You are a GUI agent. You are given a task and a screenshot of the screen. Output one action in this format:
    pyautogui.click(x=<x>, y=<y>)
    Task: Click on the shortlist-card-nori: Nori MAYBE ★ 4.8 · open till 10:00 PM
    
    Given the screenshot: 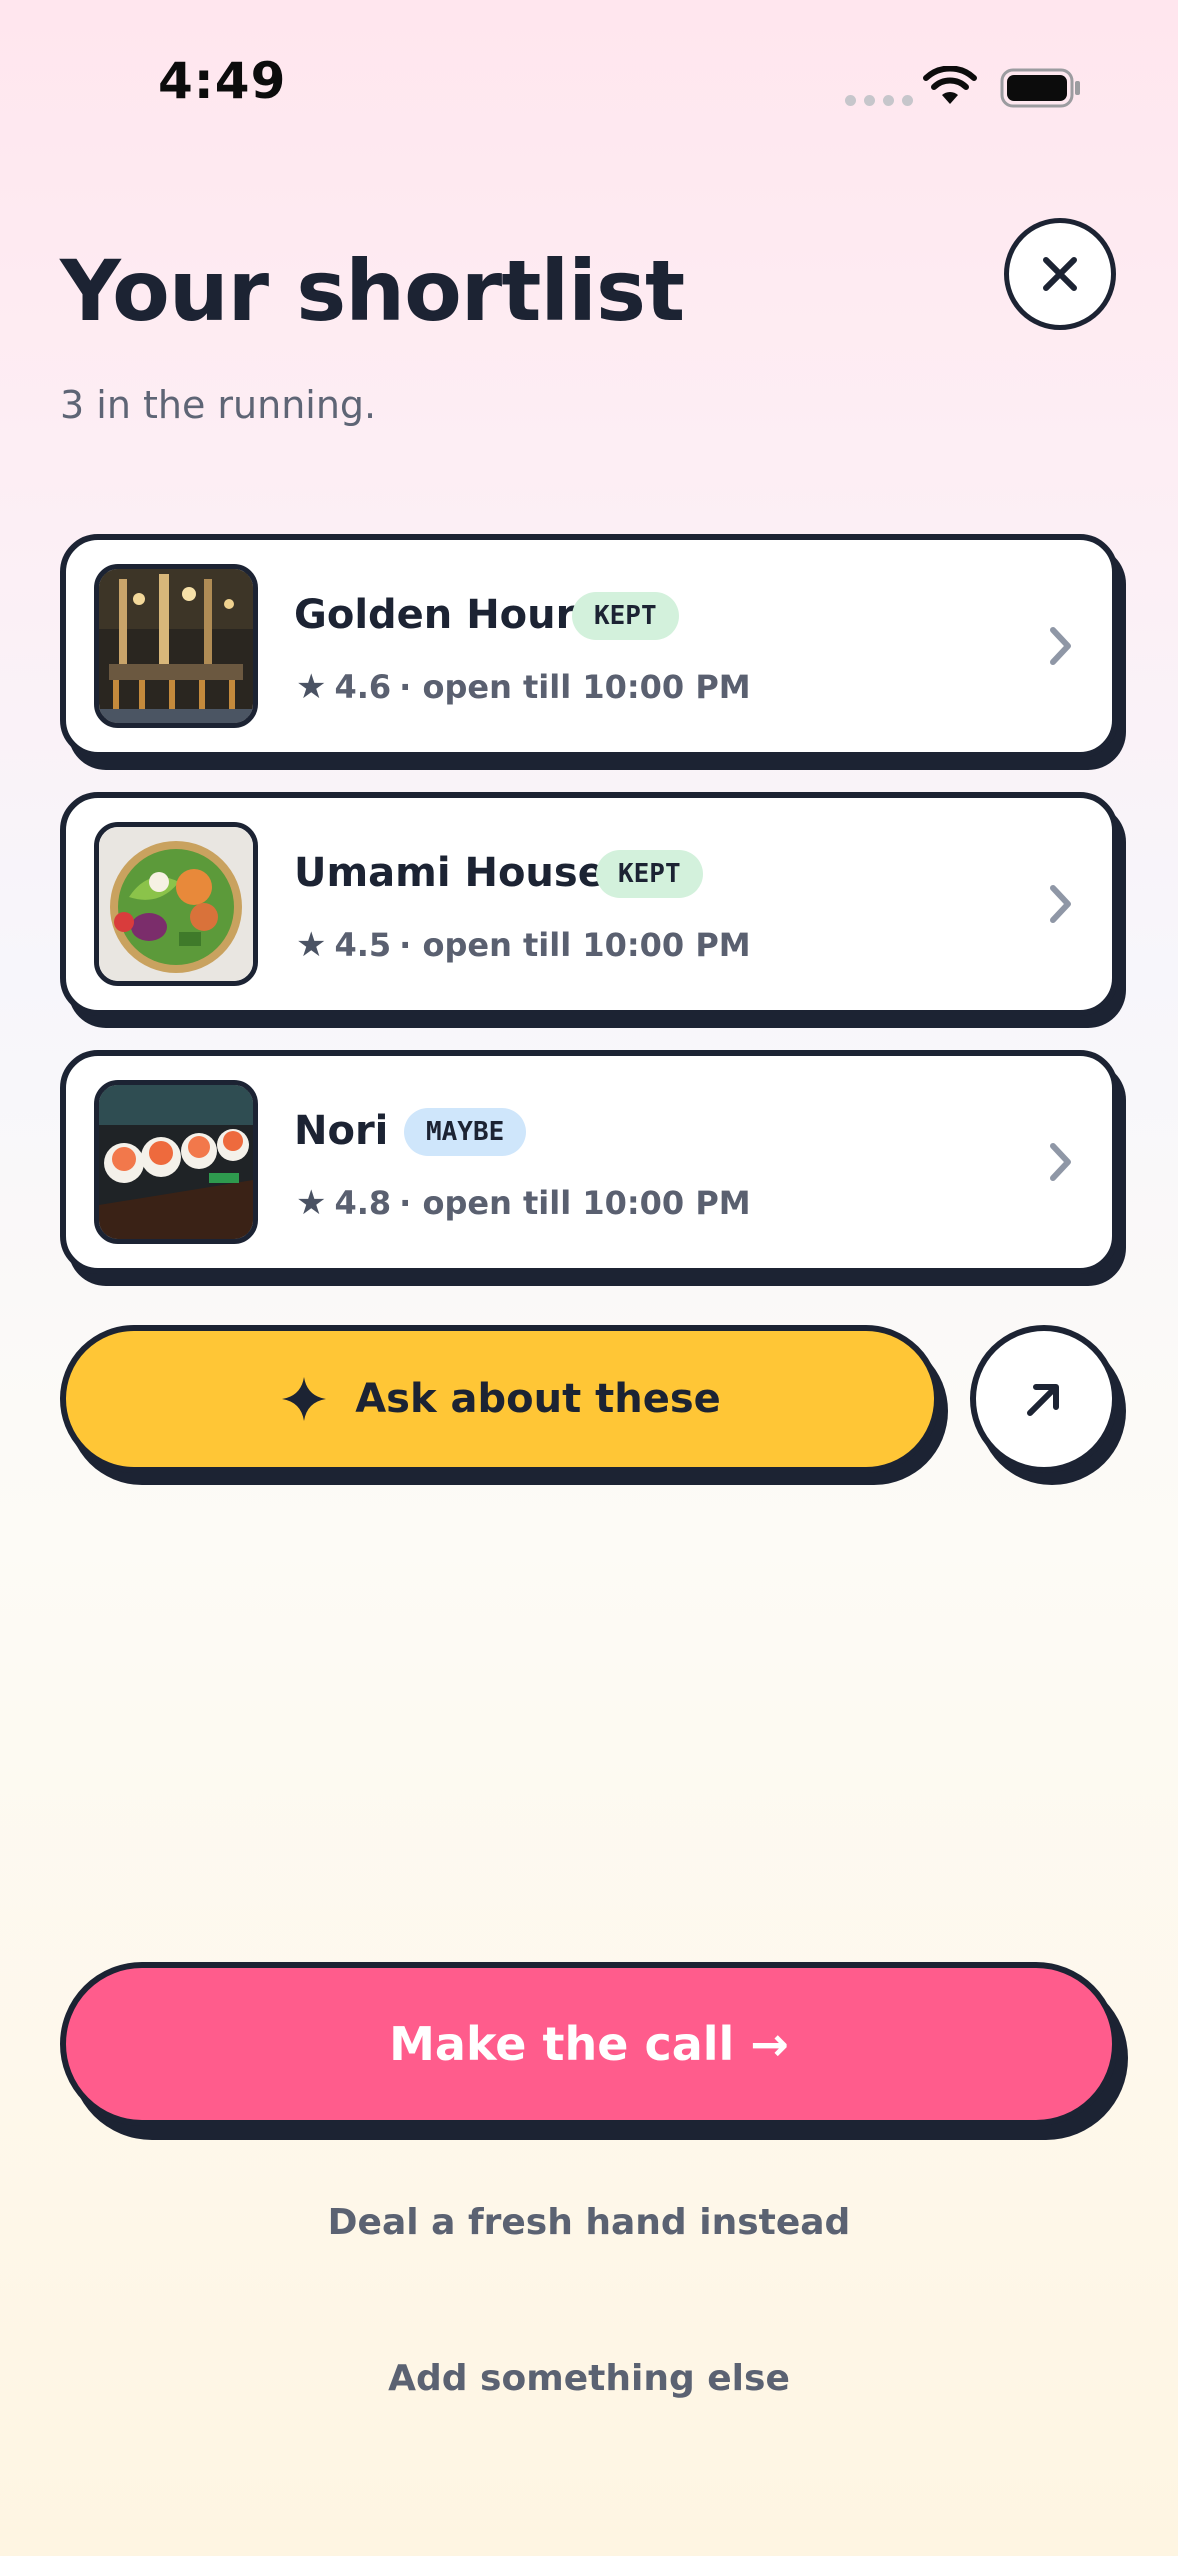 What is the action you would take?
    pyautogui.click(x=589, y=1162)
    